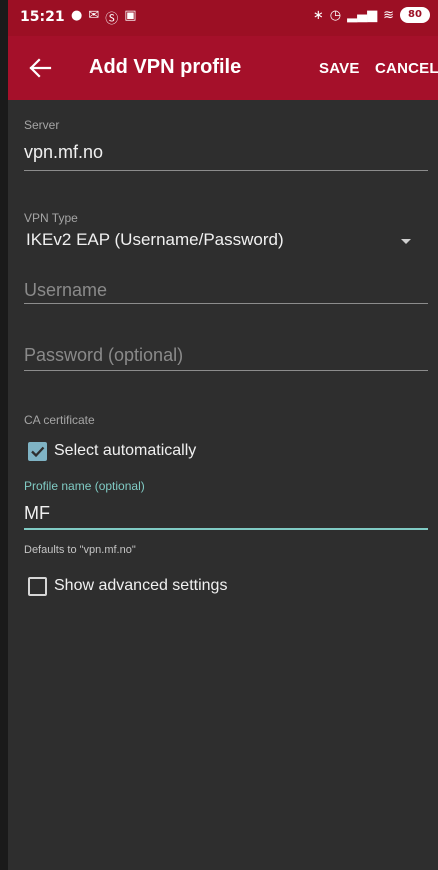 The width and height of the screenshot is (438, 870). I want to click on cancel-button: CANCEL, so click(406, 68).